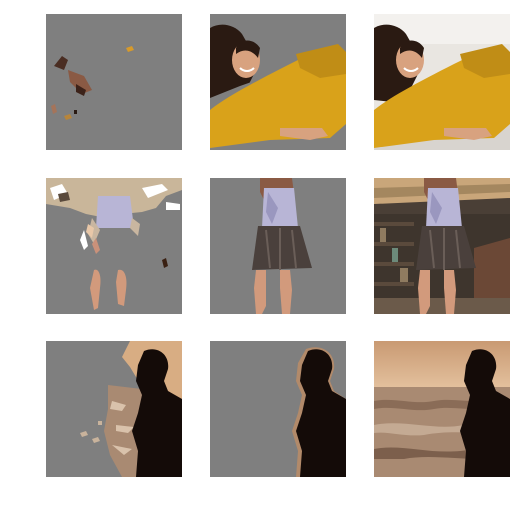 The height and width of the screenshot is (510, 520). What do you see at coordinates (442, 246) in the screenshot?
I see `tile-r2-original-photo` at bounding box center [442, 246].